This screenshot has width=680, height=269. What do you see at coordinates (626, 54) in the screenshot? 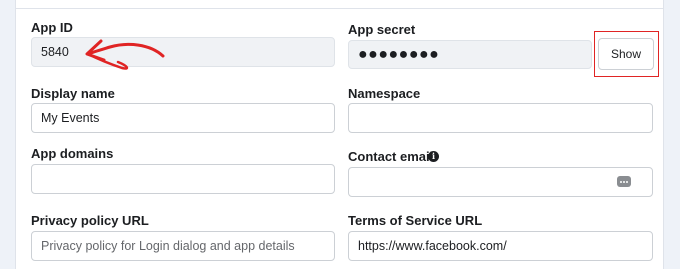
I see `show-secret-button: Show` at bounding box center [626, 54].